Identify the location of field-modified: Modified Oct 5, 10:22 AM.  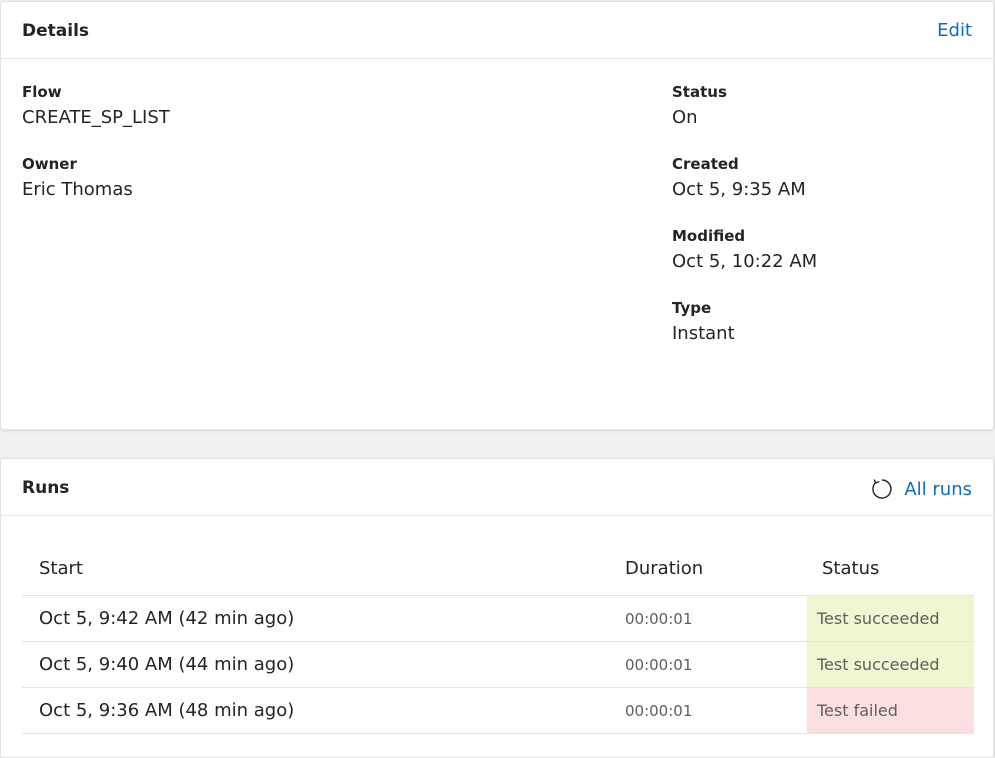
(744, 250).